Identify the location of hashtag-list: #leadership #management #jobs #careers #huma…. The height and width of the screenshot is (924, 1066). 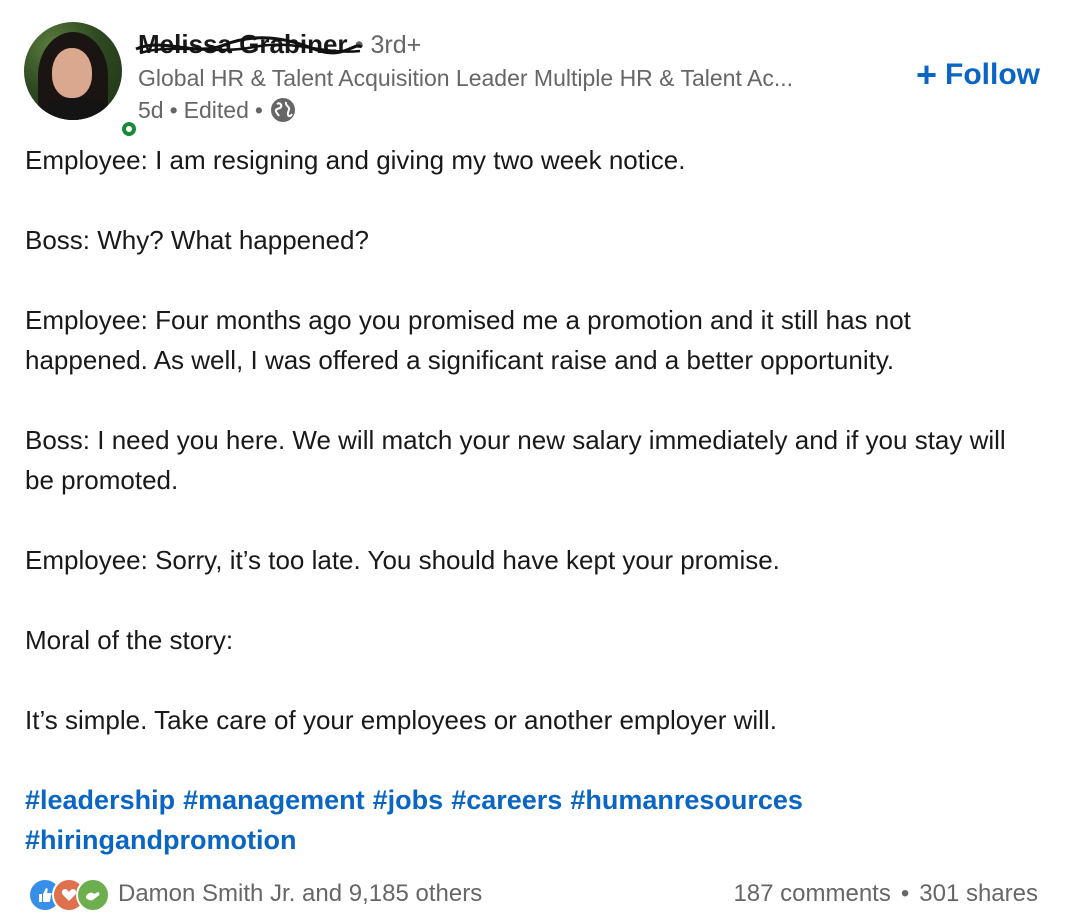
(530, 820).